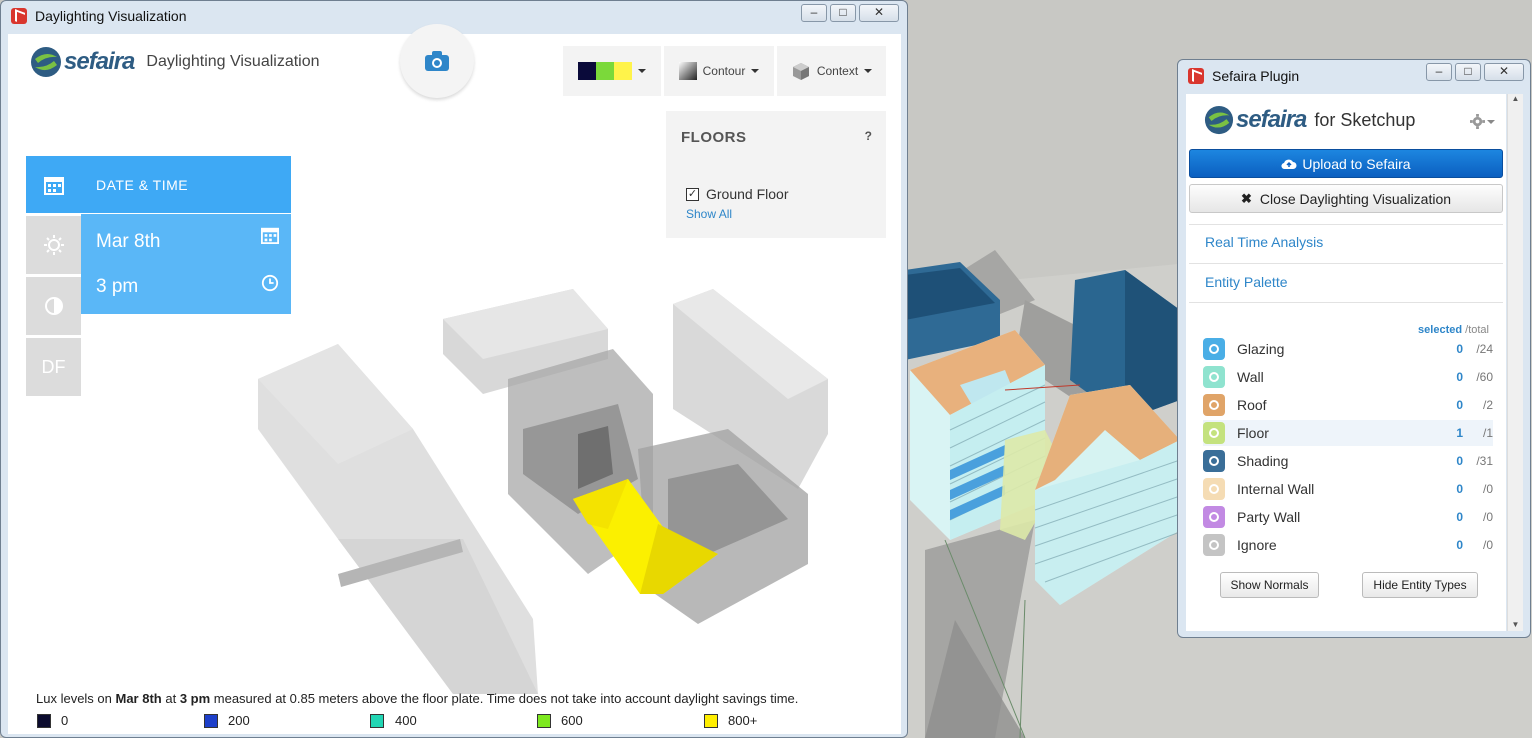 The height and width of the screenshot is (738, 1532). Describe the element at coordinates (1309, 120) in the screenshot. I see `sefaira-logo: sefaira for Sketchup` at that location.